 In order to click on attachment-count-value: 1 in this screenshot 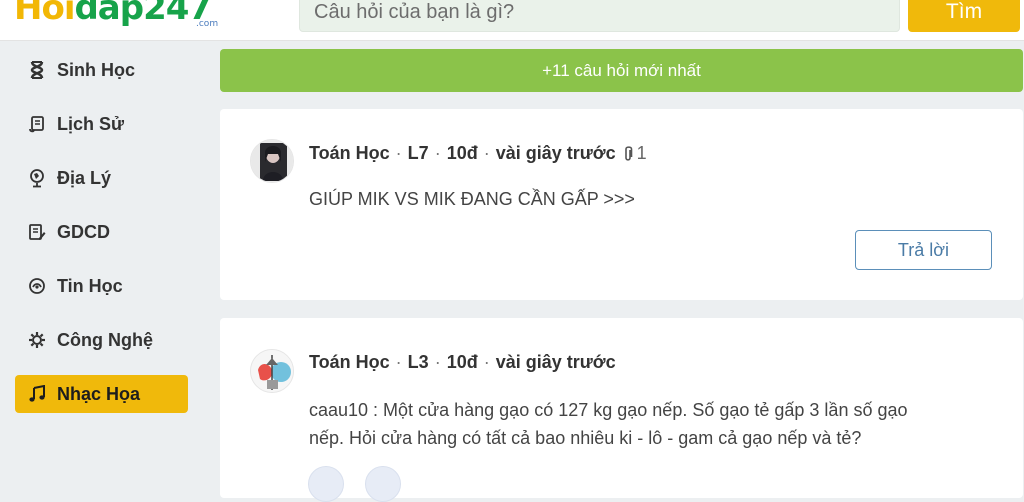, I will do `click(641, 153)`.